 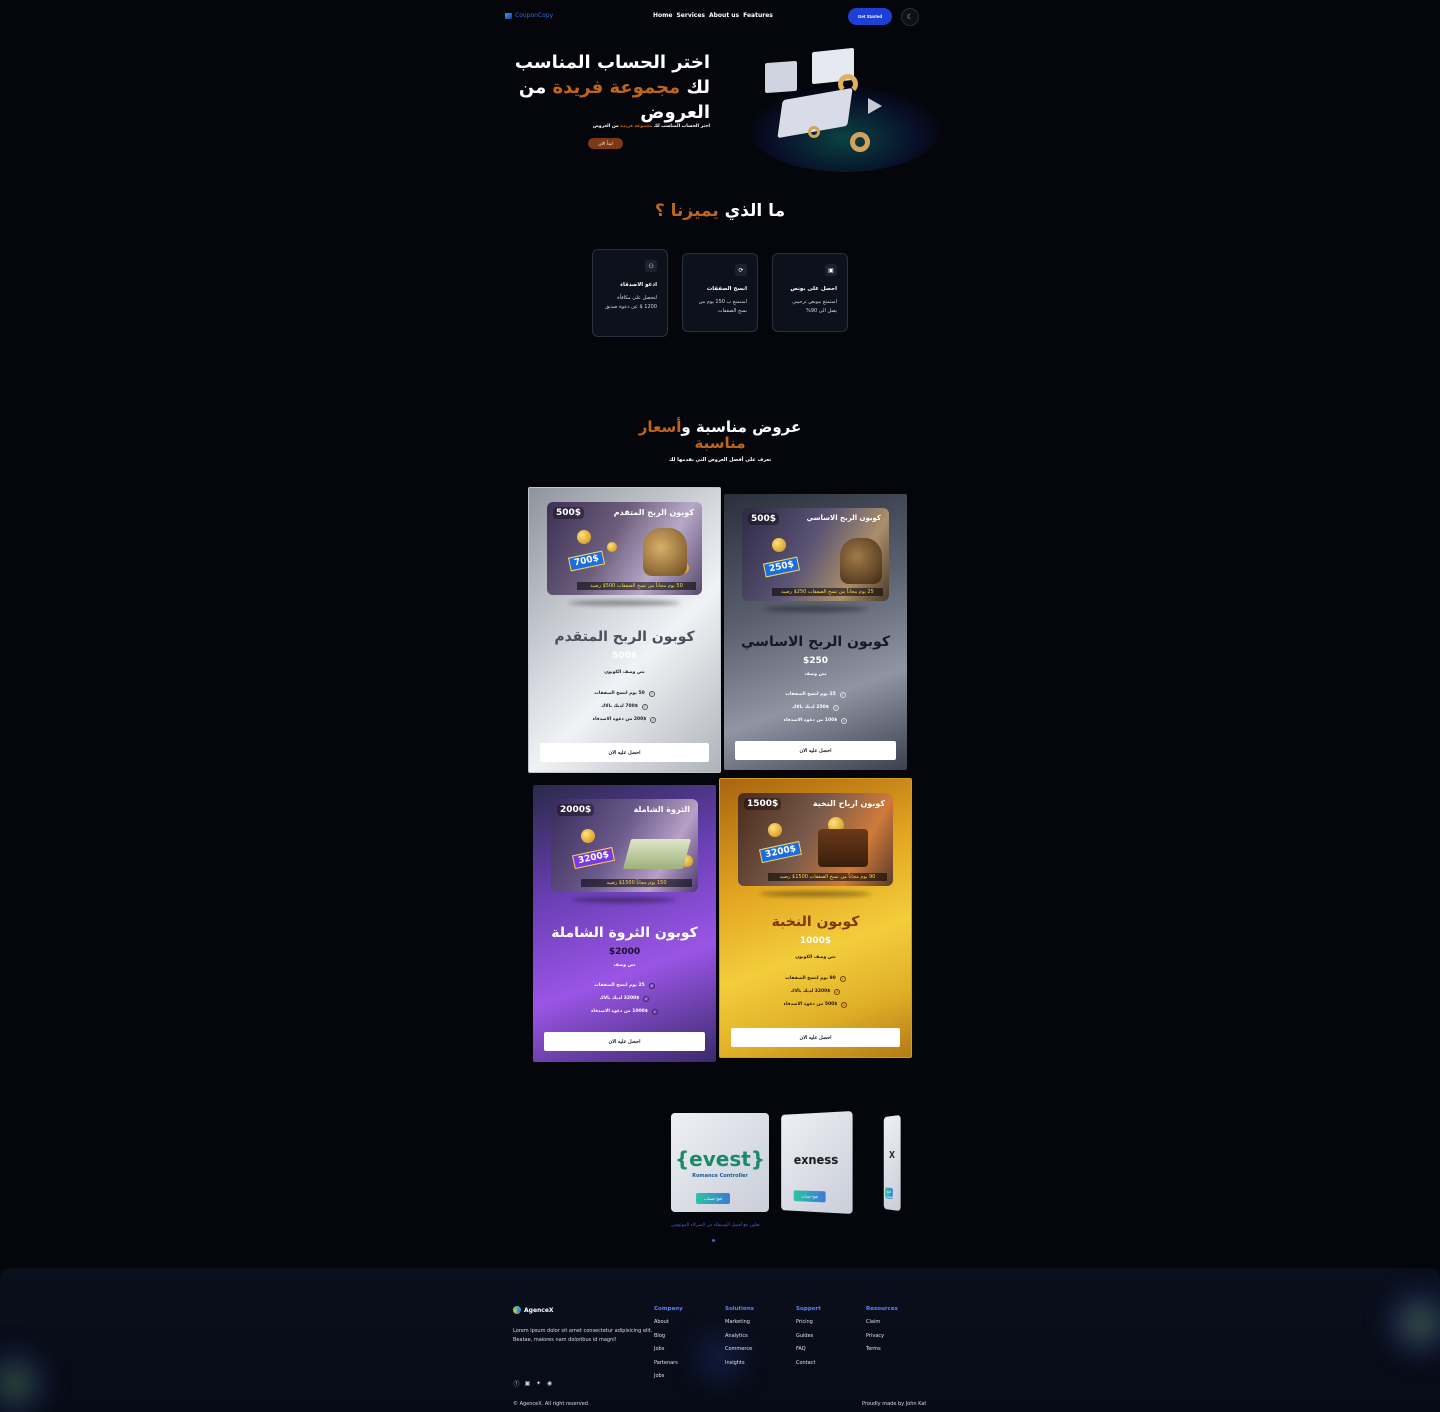 I want to click on footer-link: Guides, so click(x=808, y=1340).